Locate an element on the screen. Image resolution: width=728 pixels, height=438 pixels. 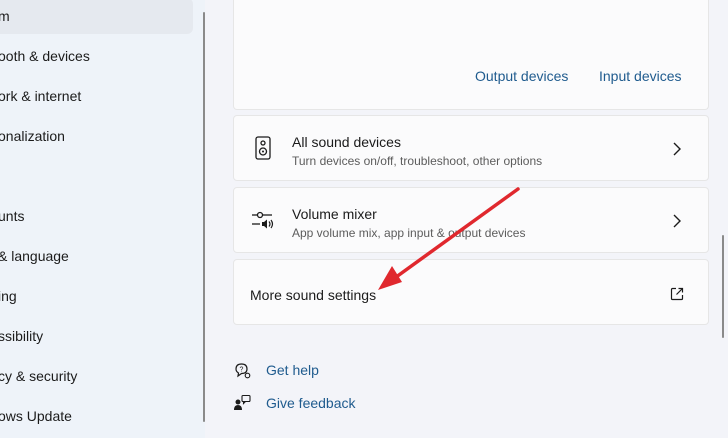
get-help-link: ? Get help is located at coordinates (276, 370).